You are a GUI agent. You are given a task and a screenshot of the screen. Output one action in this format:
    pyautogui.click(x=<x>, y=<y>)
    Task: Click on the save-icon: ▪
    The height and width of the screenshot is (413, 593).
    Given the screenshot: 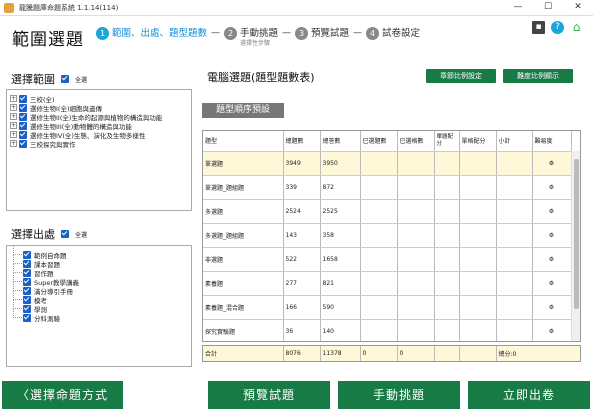 What is the action you would take?
    pyautogui.click(x=538, y=27)
    